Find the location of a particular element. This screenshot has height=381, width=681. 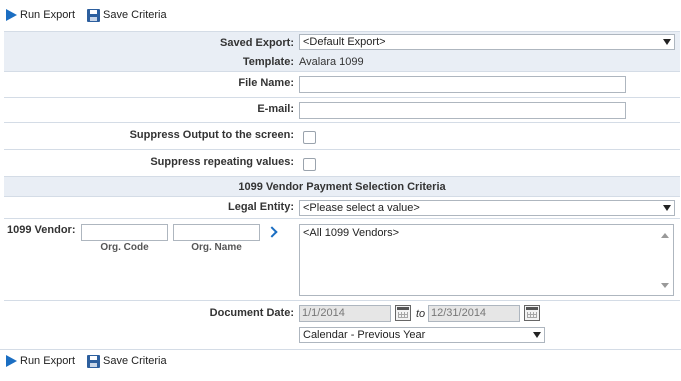

org-code-input is located at coordinates (124, 232).